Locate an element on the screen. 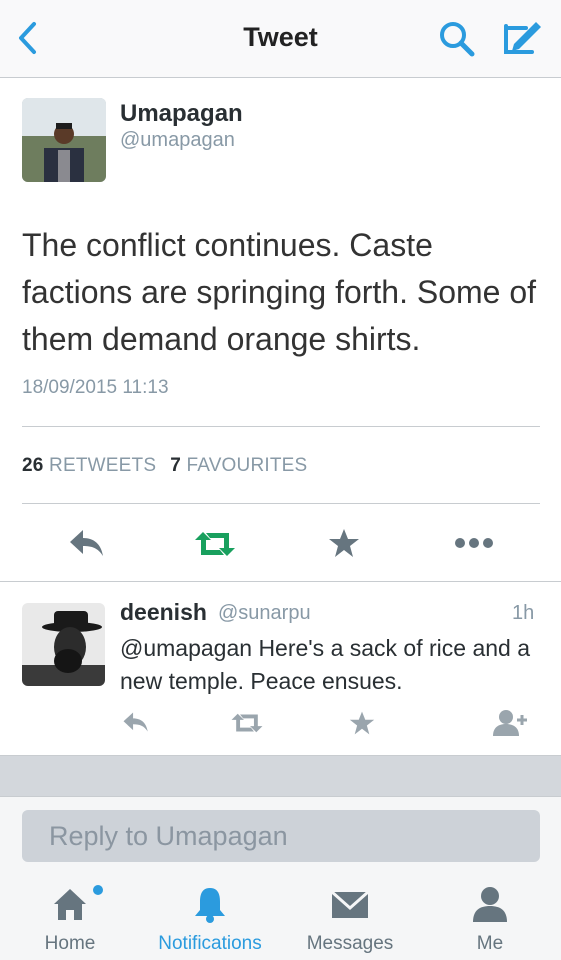 Image resolution: width=561 pixels, height=960 pixels. author-name: Umapagan is located at coordinates (181, 114).